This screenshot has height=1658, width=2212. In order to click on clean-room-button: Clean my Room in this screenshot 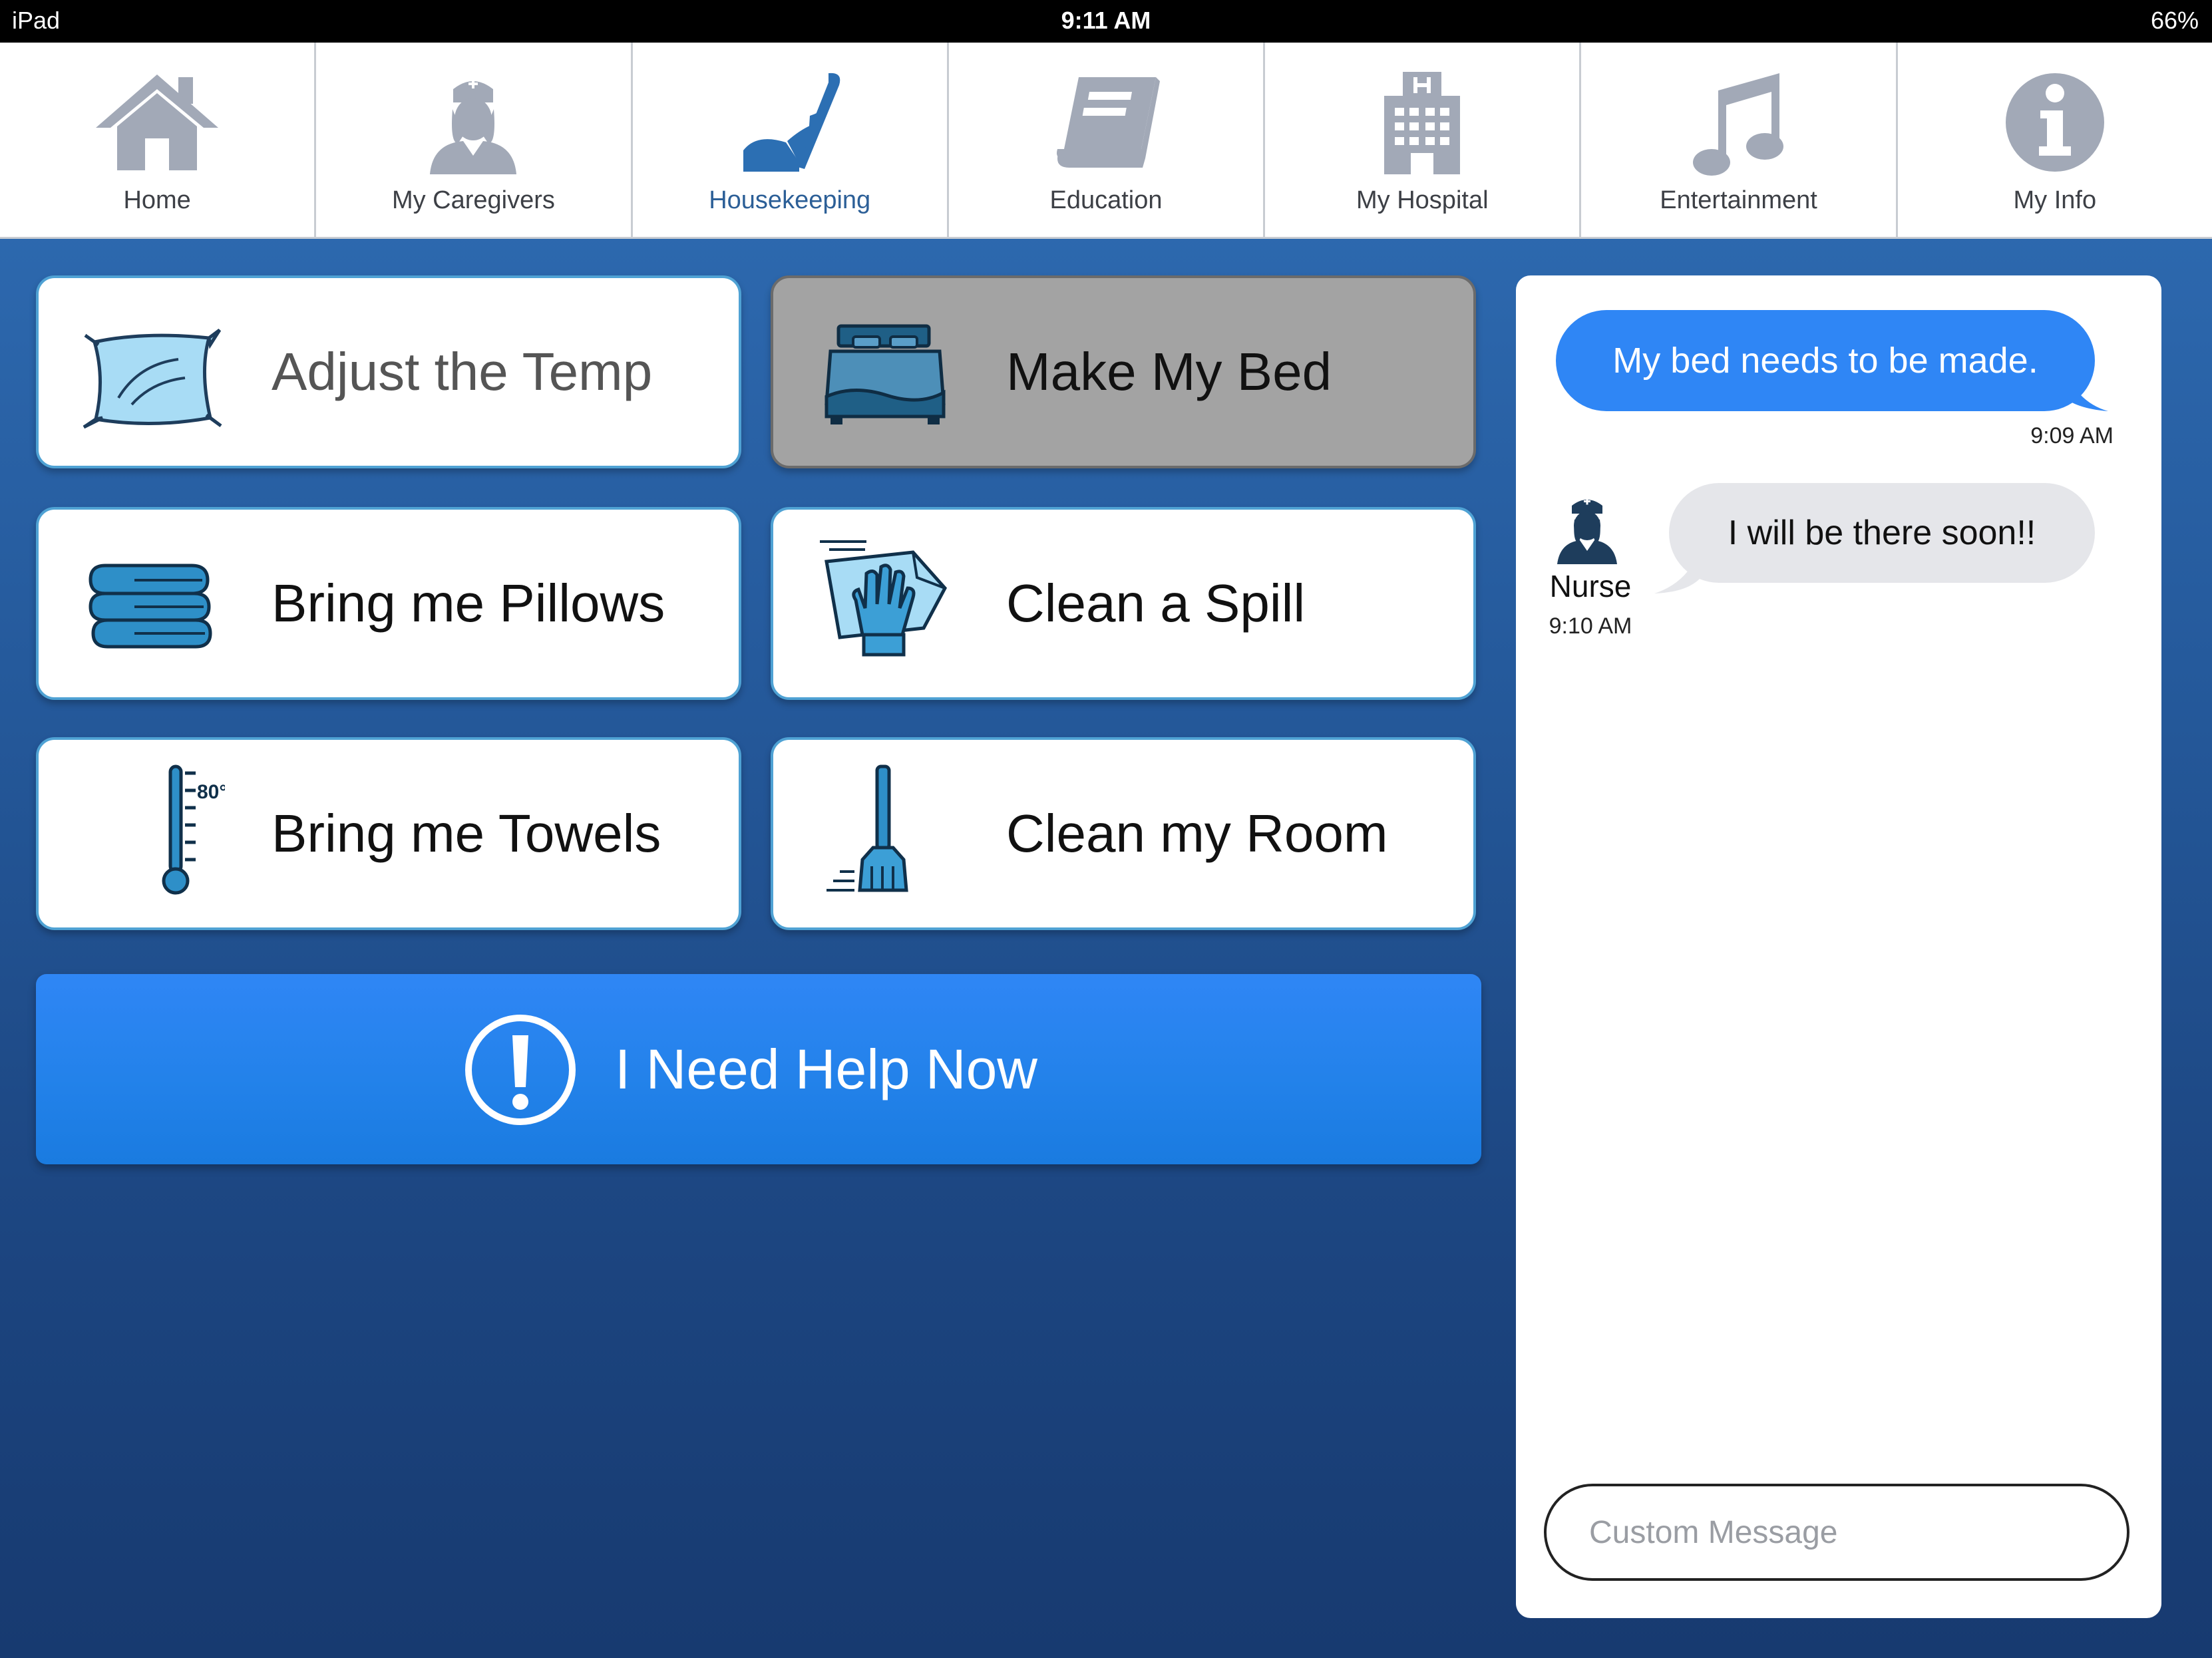, I will do `click(1123, 833)`.